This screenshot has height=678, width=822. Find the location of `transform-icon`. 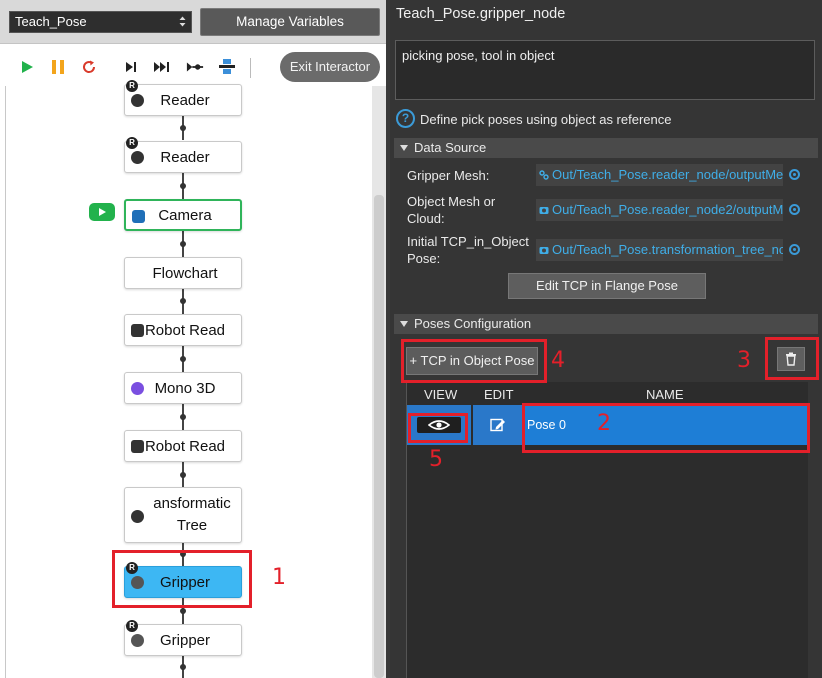

transform-icon is located at coordinates (137, 516).